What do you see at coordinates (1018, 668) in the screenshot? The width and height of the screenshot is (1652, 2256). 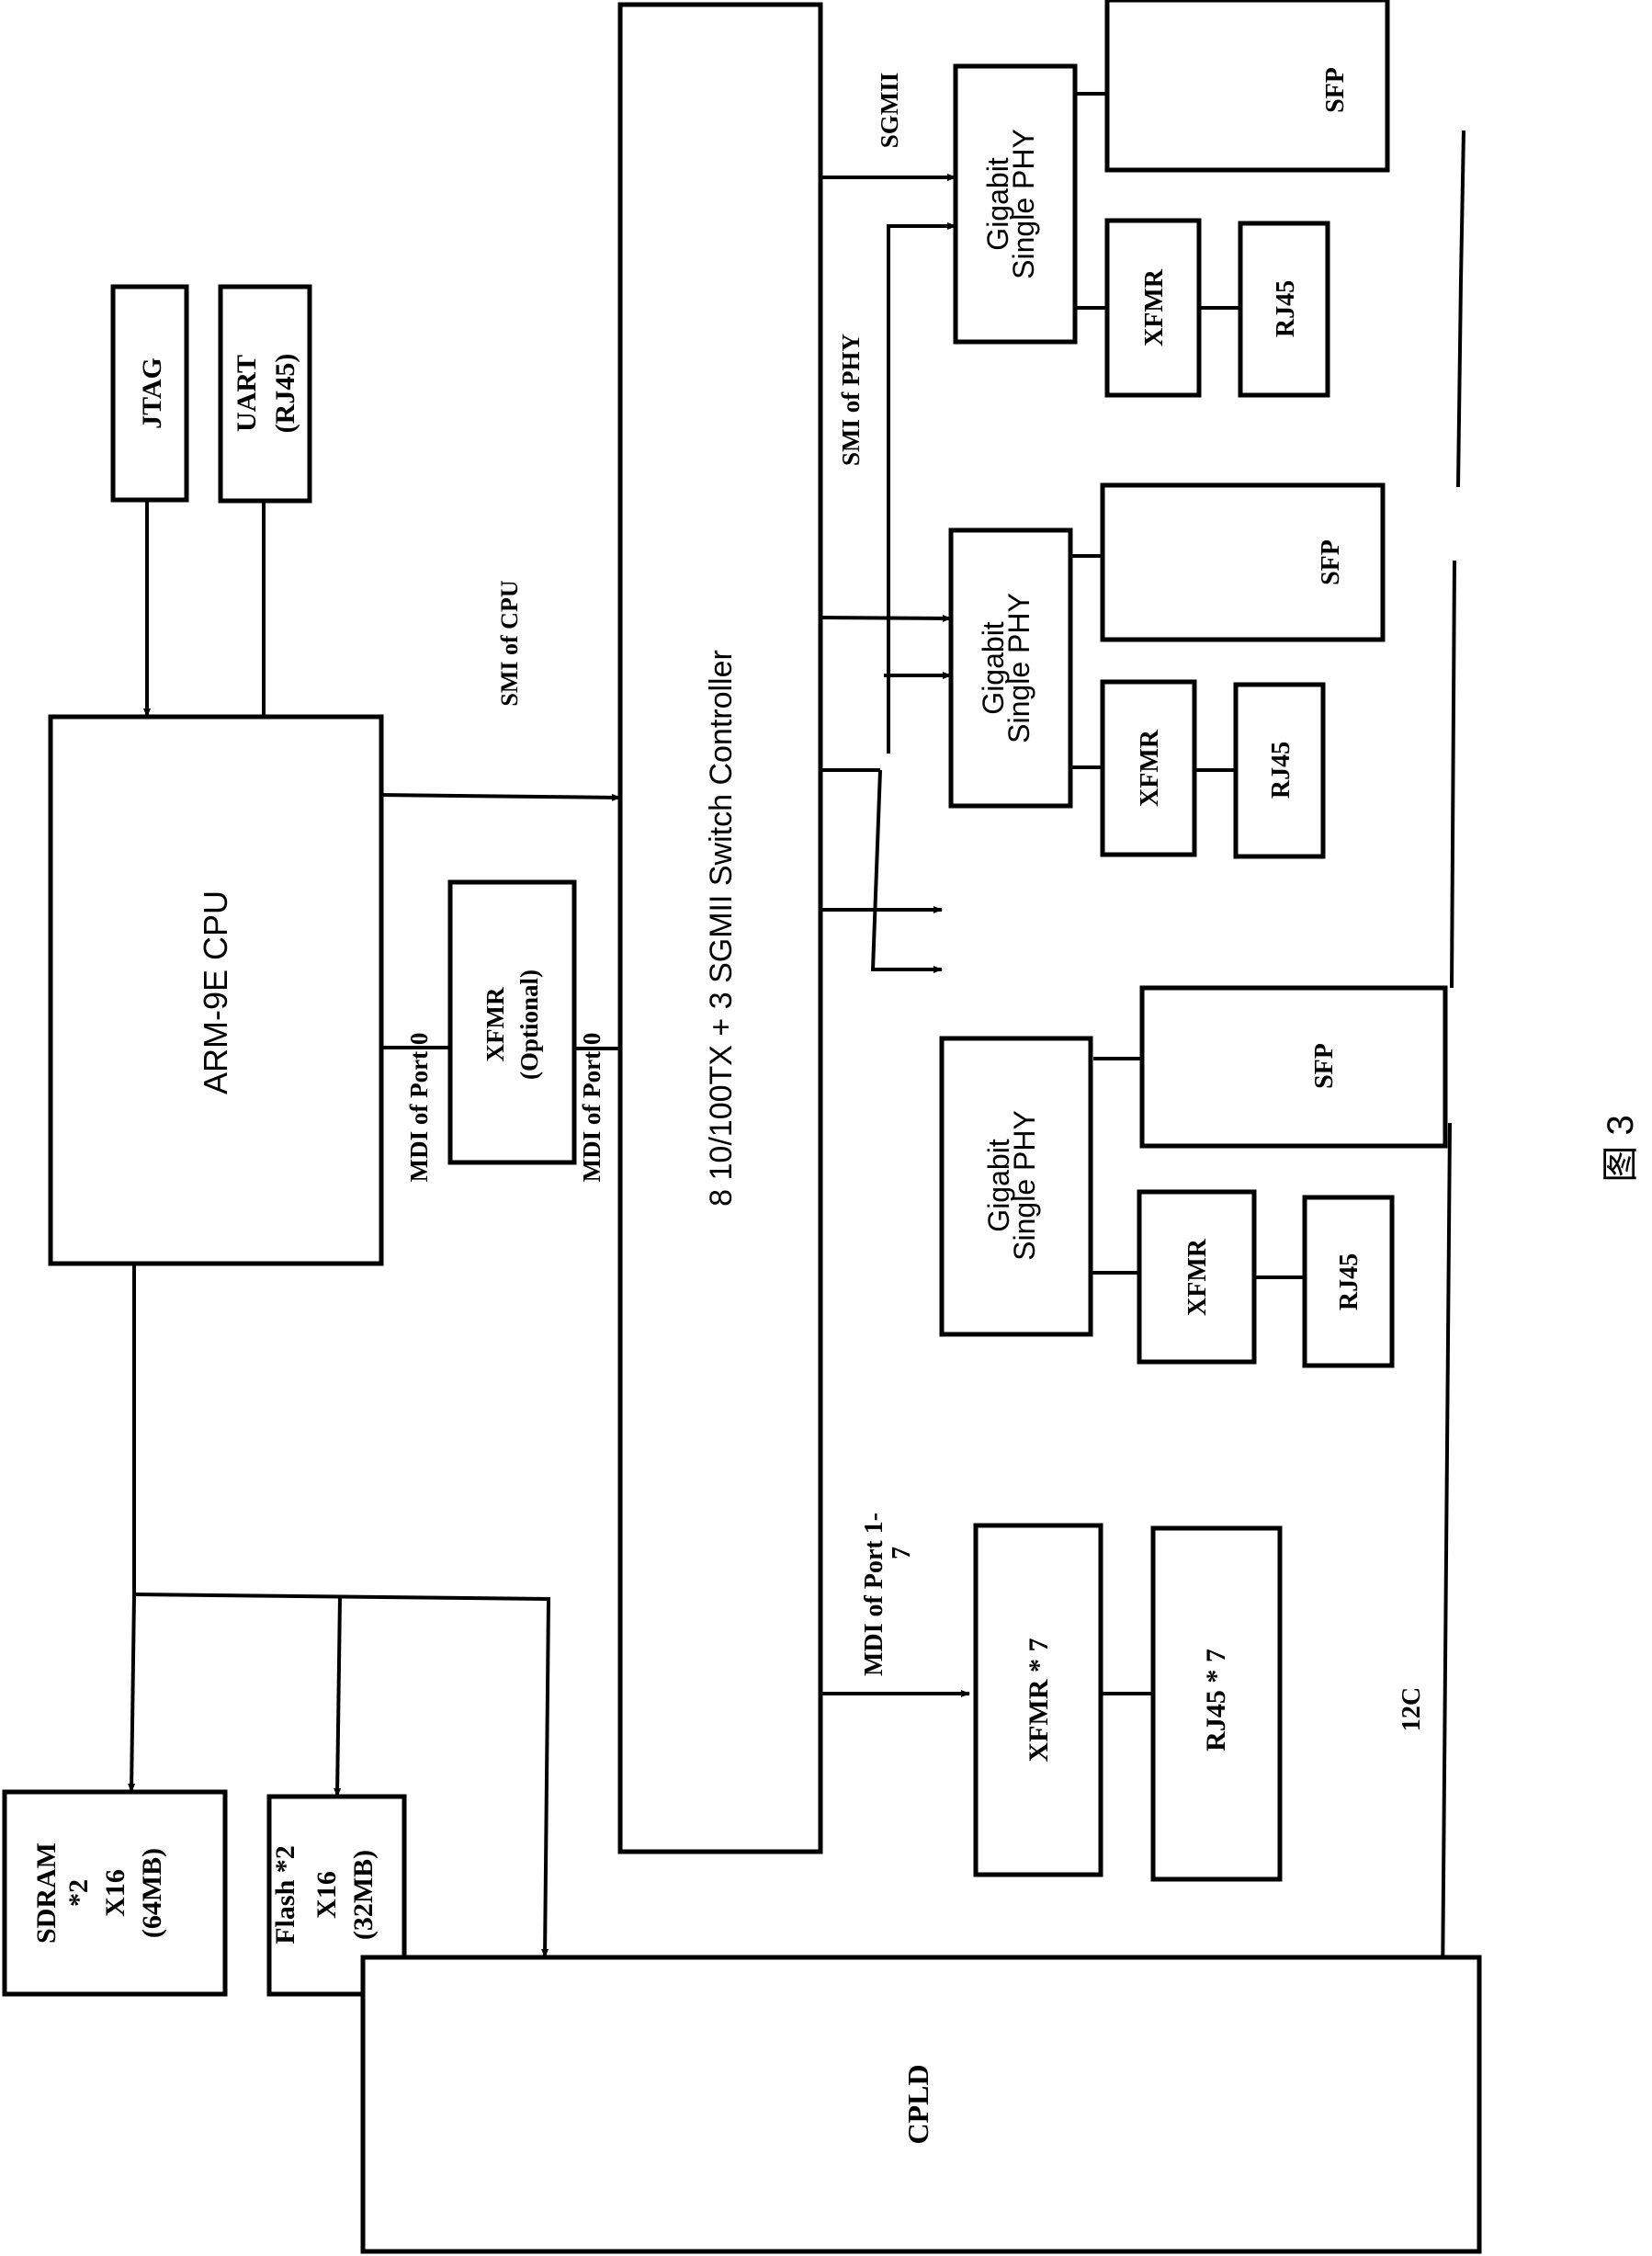 I see `phy-label-2b: Single PHY` at bounding box center [1018, 668].